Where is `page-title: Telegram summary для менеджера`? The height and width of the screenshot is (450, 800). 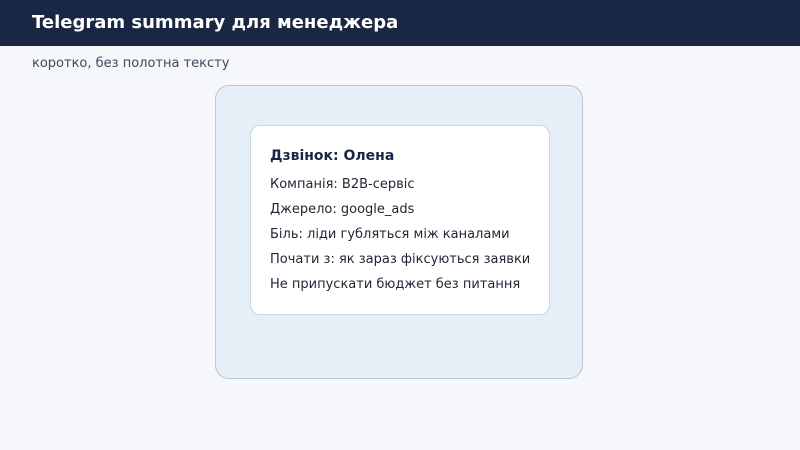
page-title: Telegram summary для менеджера is located at coordinates (215, 22).